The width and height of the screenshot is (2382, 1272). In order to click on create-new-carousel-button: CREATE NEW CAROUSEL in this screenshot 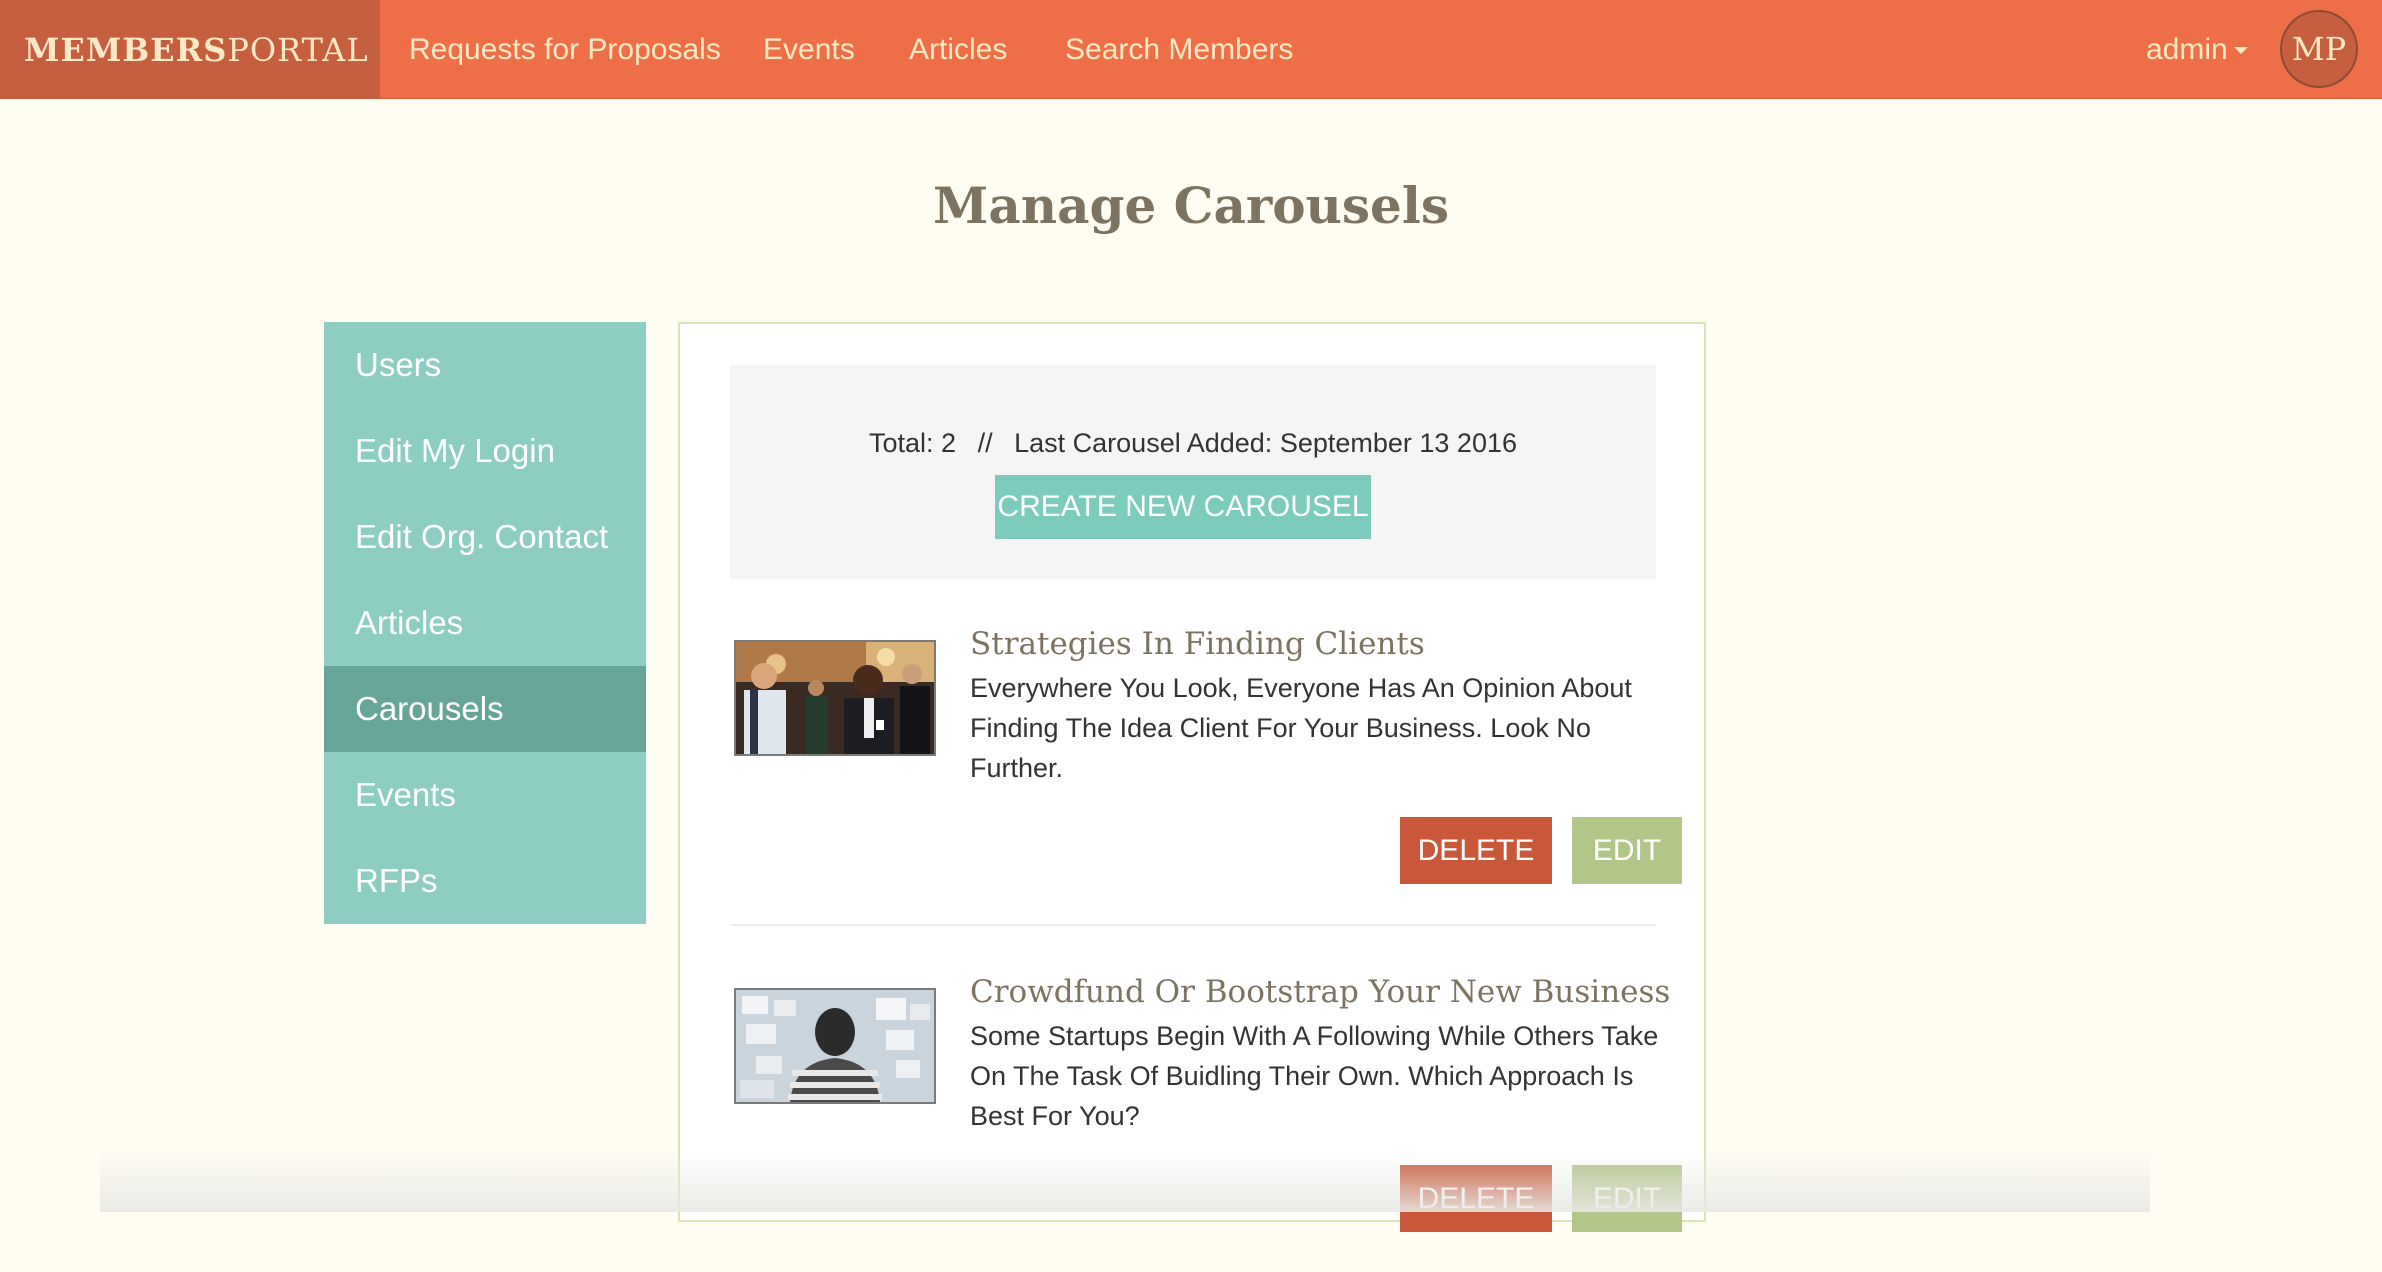, I will do `click(1183, 507)`.